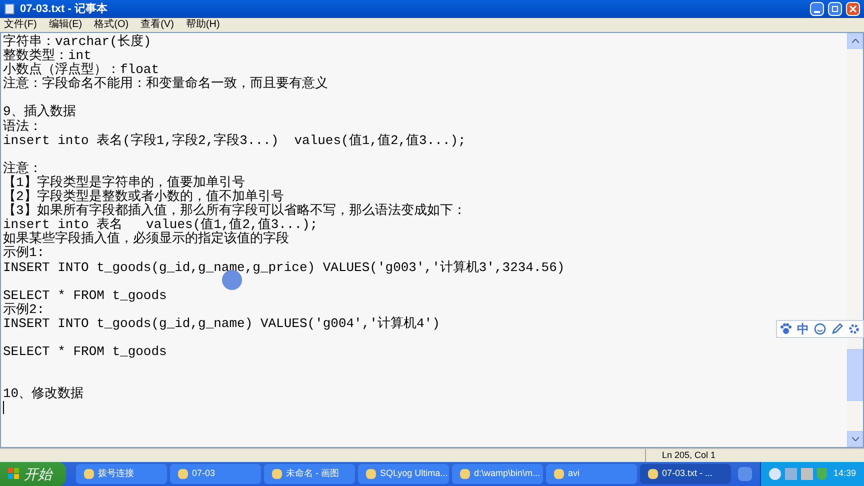 Image resolution: width=864 pixels, height=486 pixels. What do you see at coordinates (39, 112) in the screenshot?
I see `text-line: 9、插入数据` at bounding box center [39, 112].